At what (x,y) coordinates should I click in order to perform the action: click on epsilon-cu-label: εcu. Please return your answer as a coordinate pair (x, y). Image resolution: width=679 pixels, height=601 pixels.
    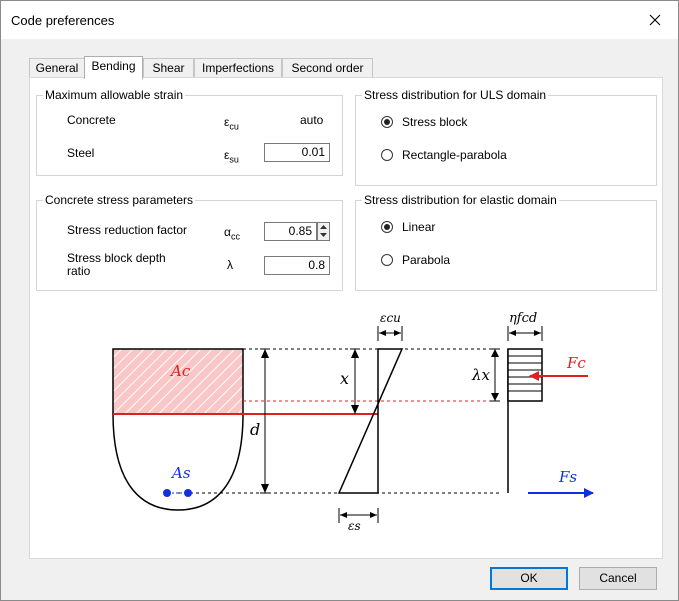
    Looking at the image, I should click on (390, 318).